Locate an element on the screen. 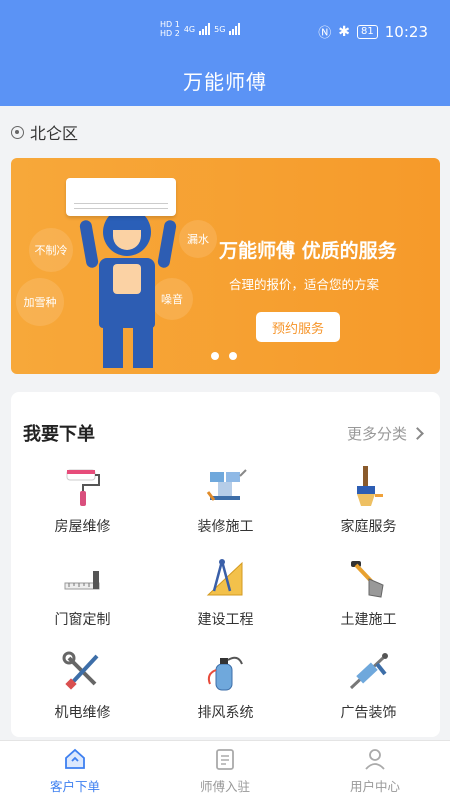  tab-customer-order: 客户下单 is located at coordinates (75, 770).